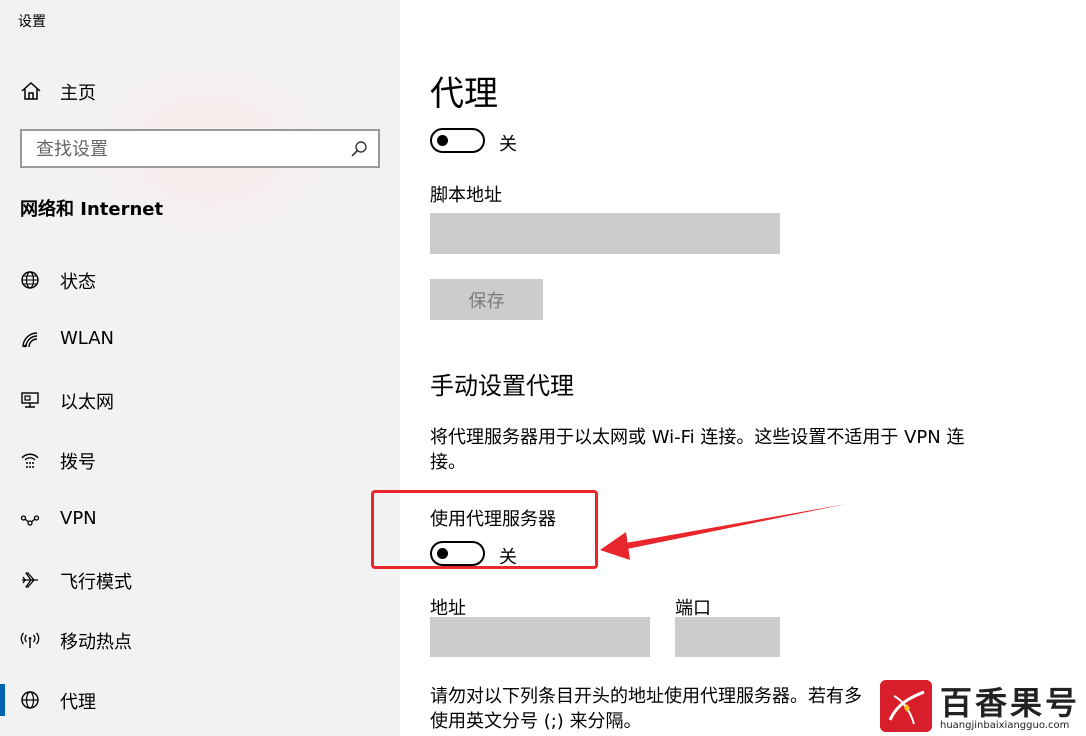 This screenshot has height=736, width=1086. I want to click on watermark: 百香果号 huangjinbaixiangguo.com, so click(980, 708).